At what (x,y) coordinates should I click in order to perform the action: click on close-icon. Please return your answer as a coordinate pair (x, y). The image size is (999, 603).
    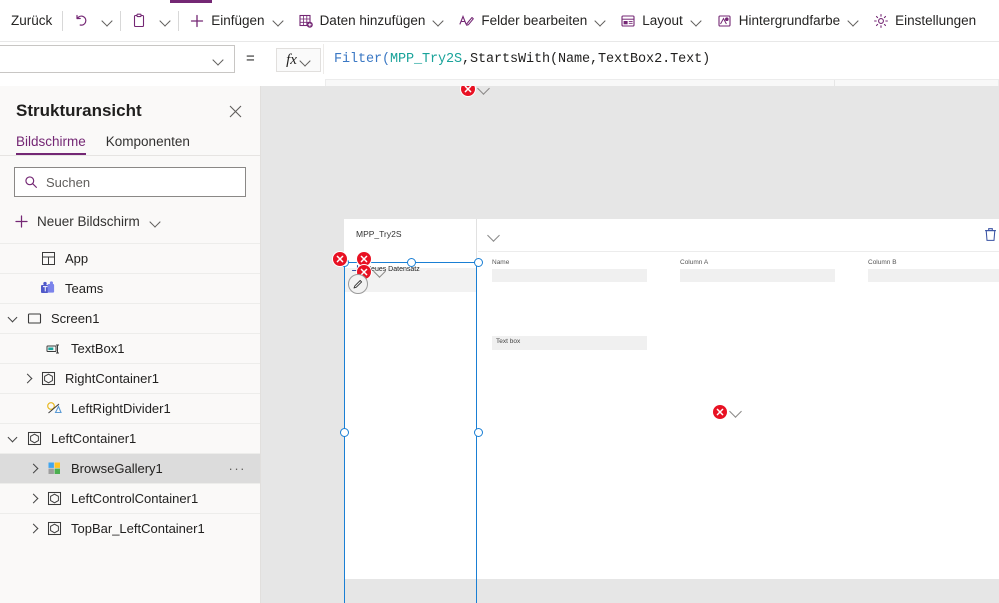
    Looking at the image, I should click on (235, 111).